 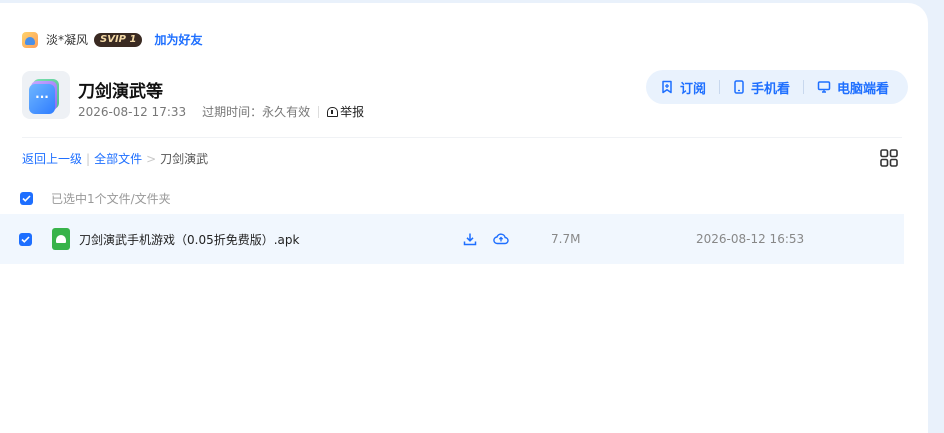 I want to click on row-checkbox, so click(x=25, y=239).